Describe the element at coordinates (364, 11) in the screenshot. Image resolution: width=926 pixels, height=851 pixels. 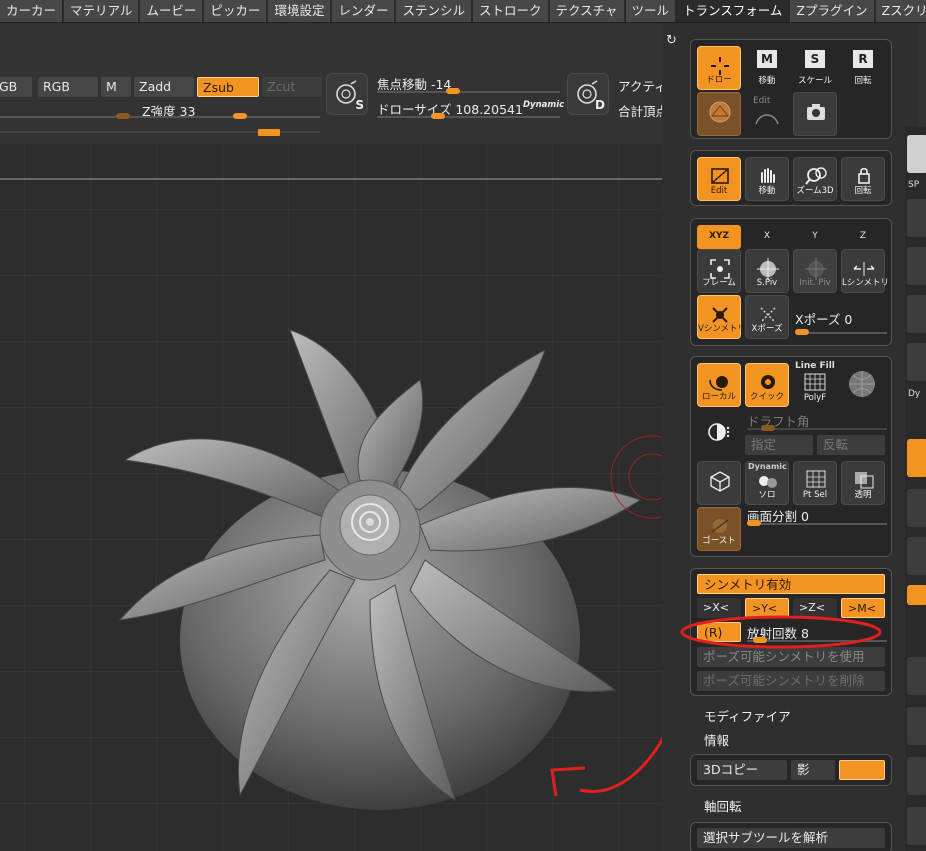
I see `menu-item: レンダー` at that location.